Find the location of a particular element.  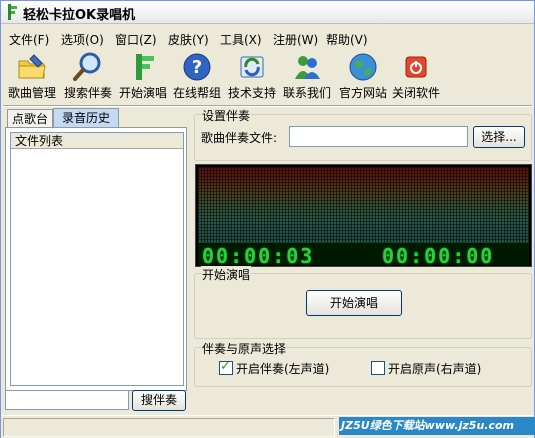

toolbar-support-button: 技术支持 is located at coordinates (252, 76).